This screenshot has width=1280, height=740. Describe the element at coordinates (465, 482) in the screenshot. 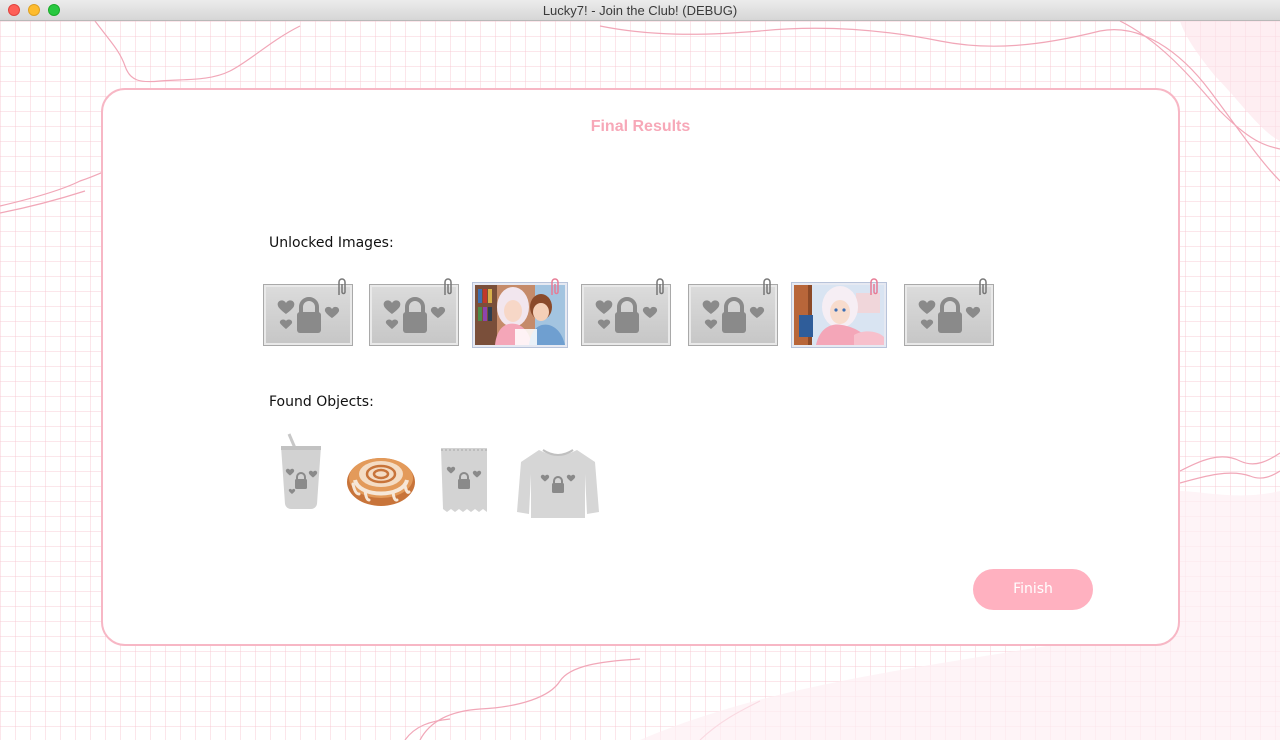

I see `note-locked-icon` at that location.